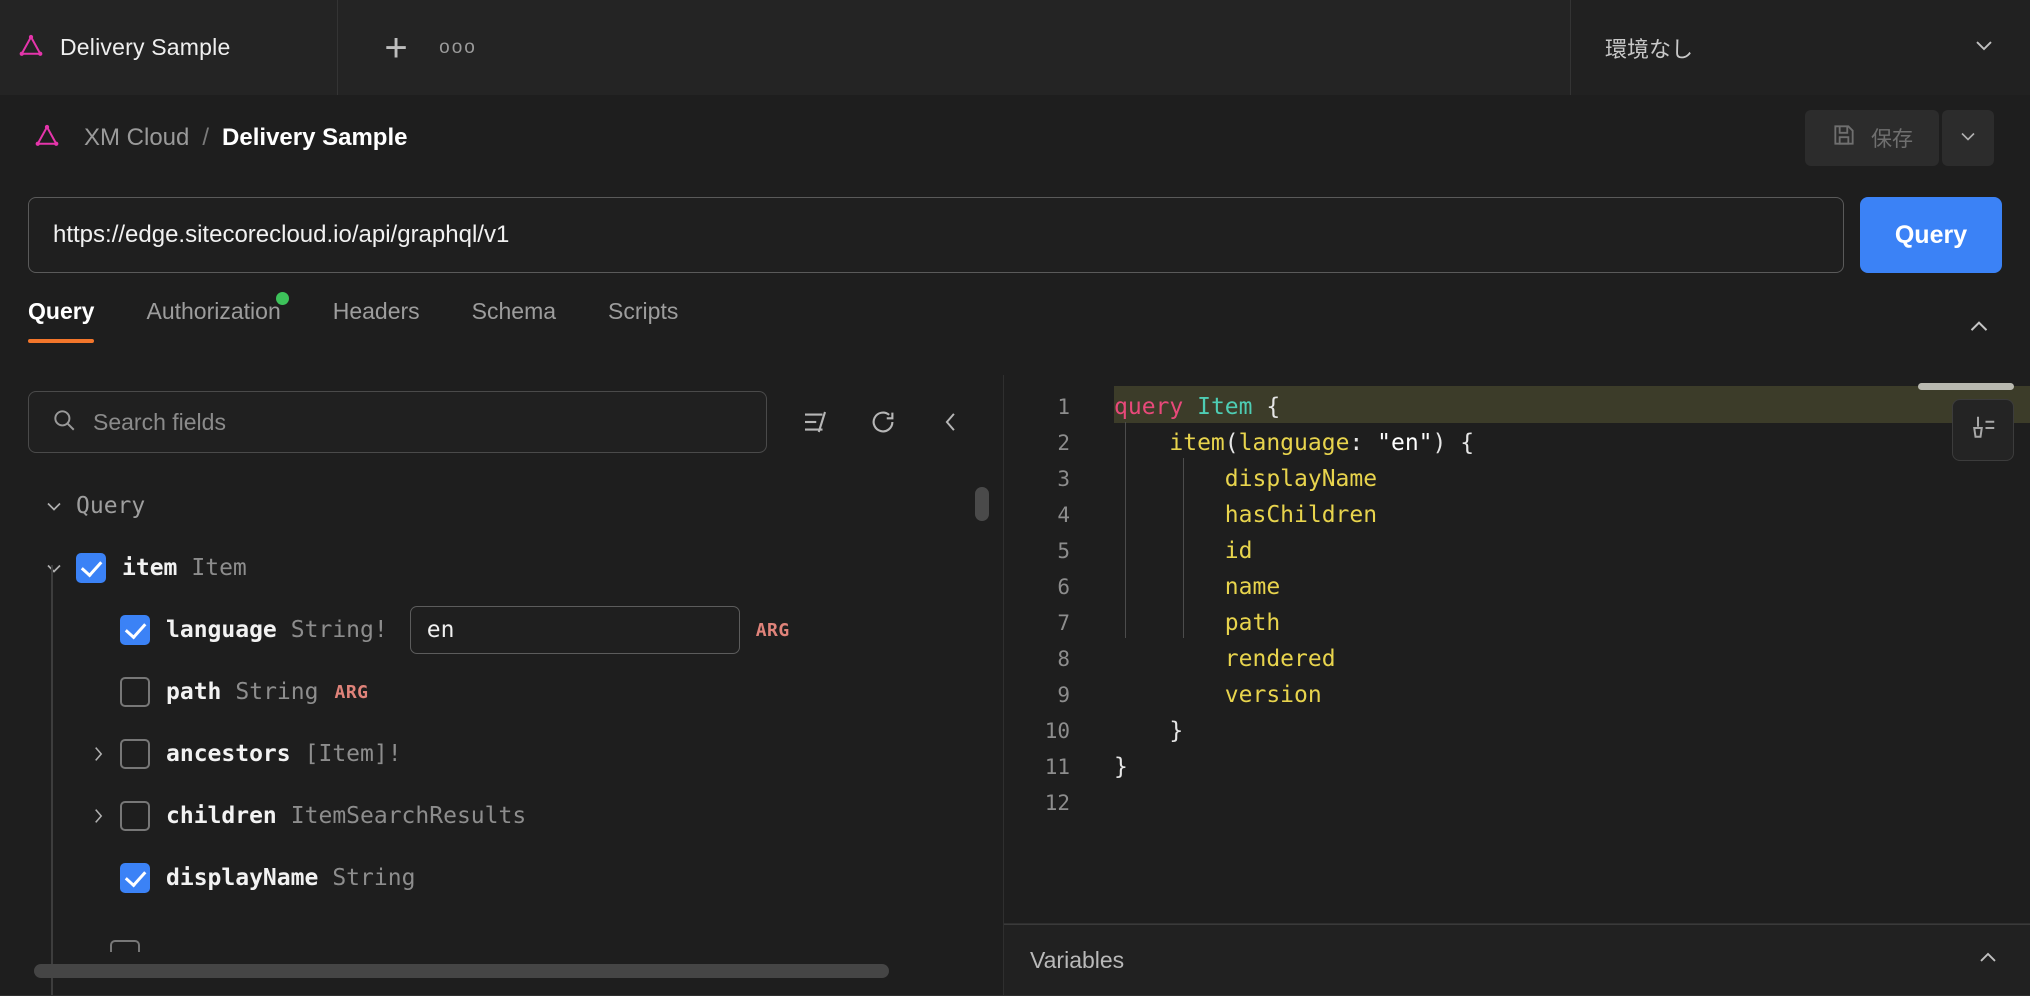 This screenshot has height=996, width=2030. I want to click on field-type-path: String, so click(277, 692).